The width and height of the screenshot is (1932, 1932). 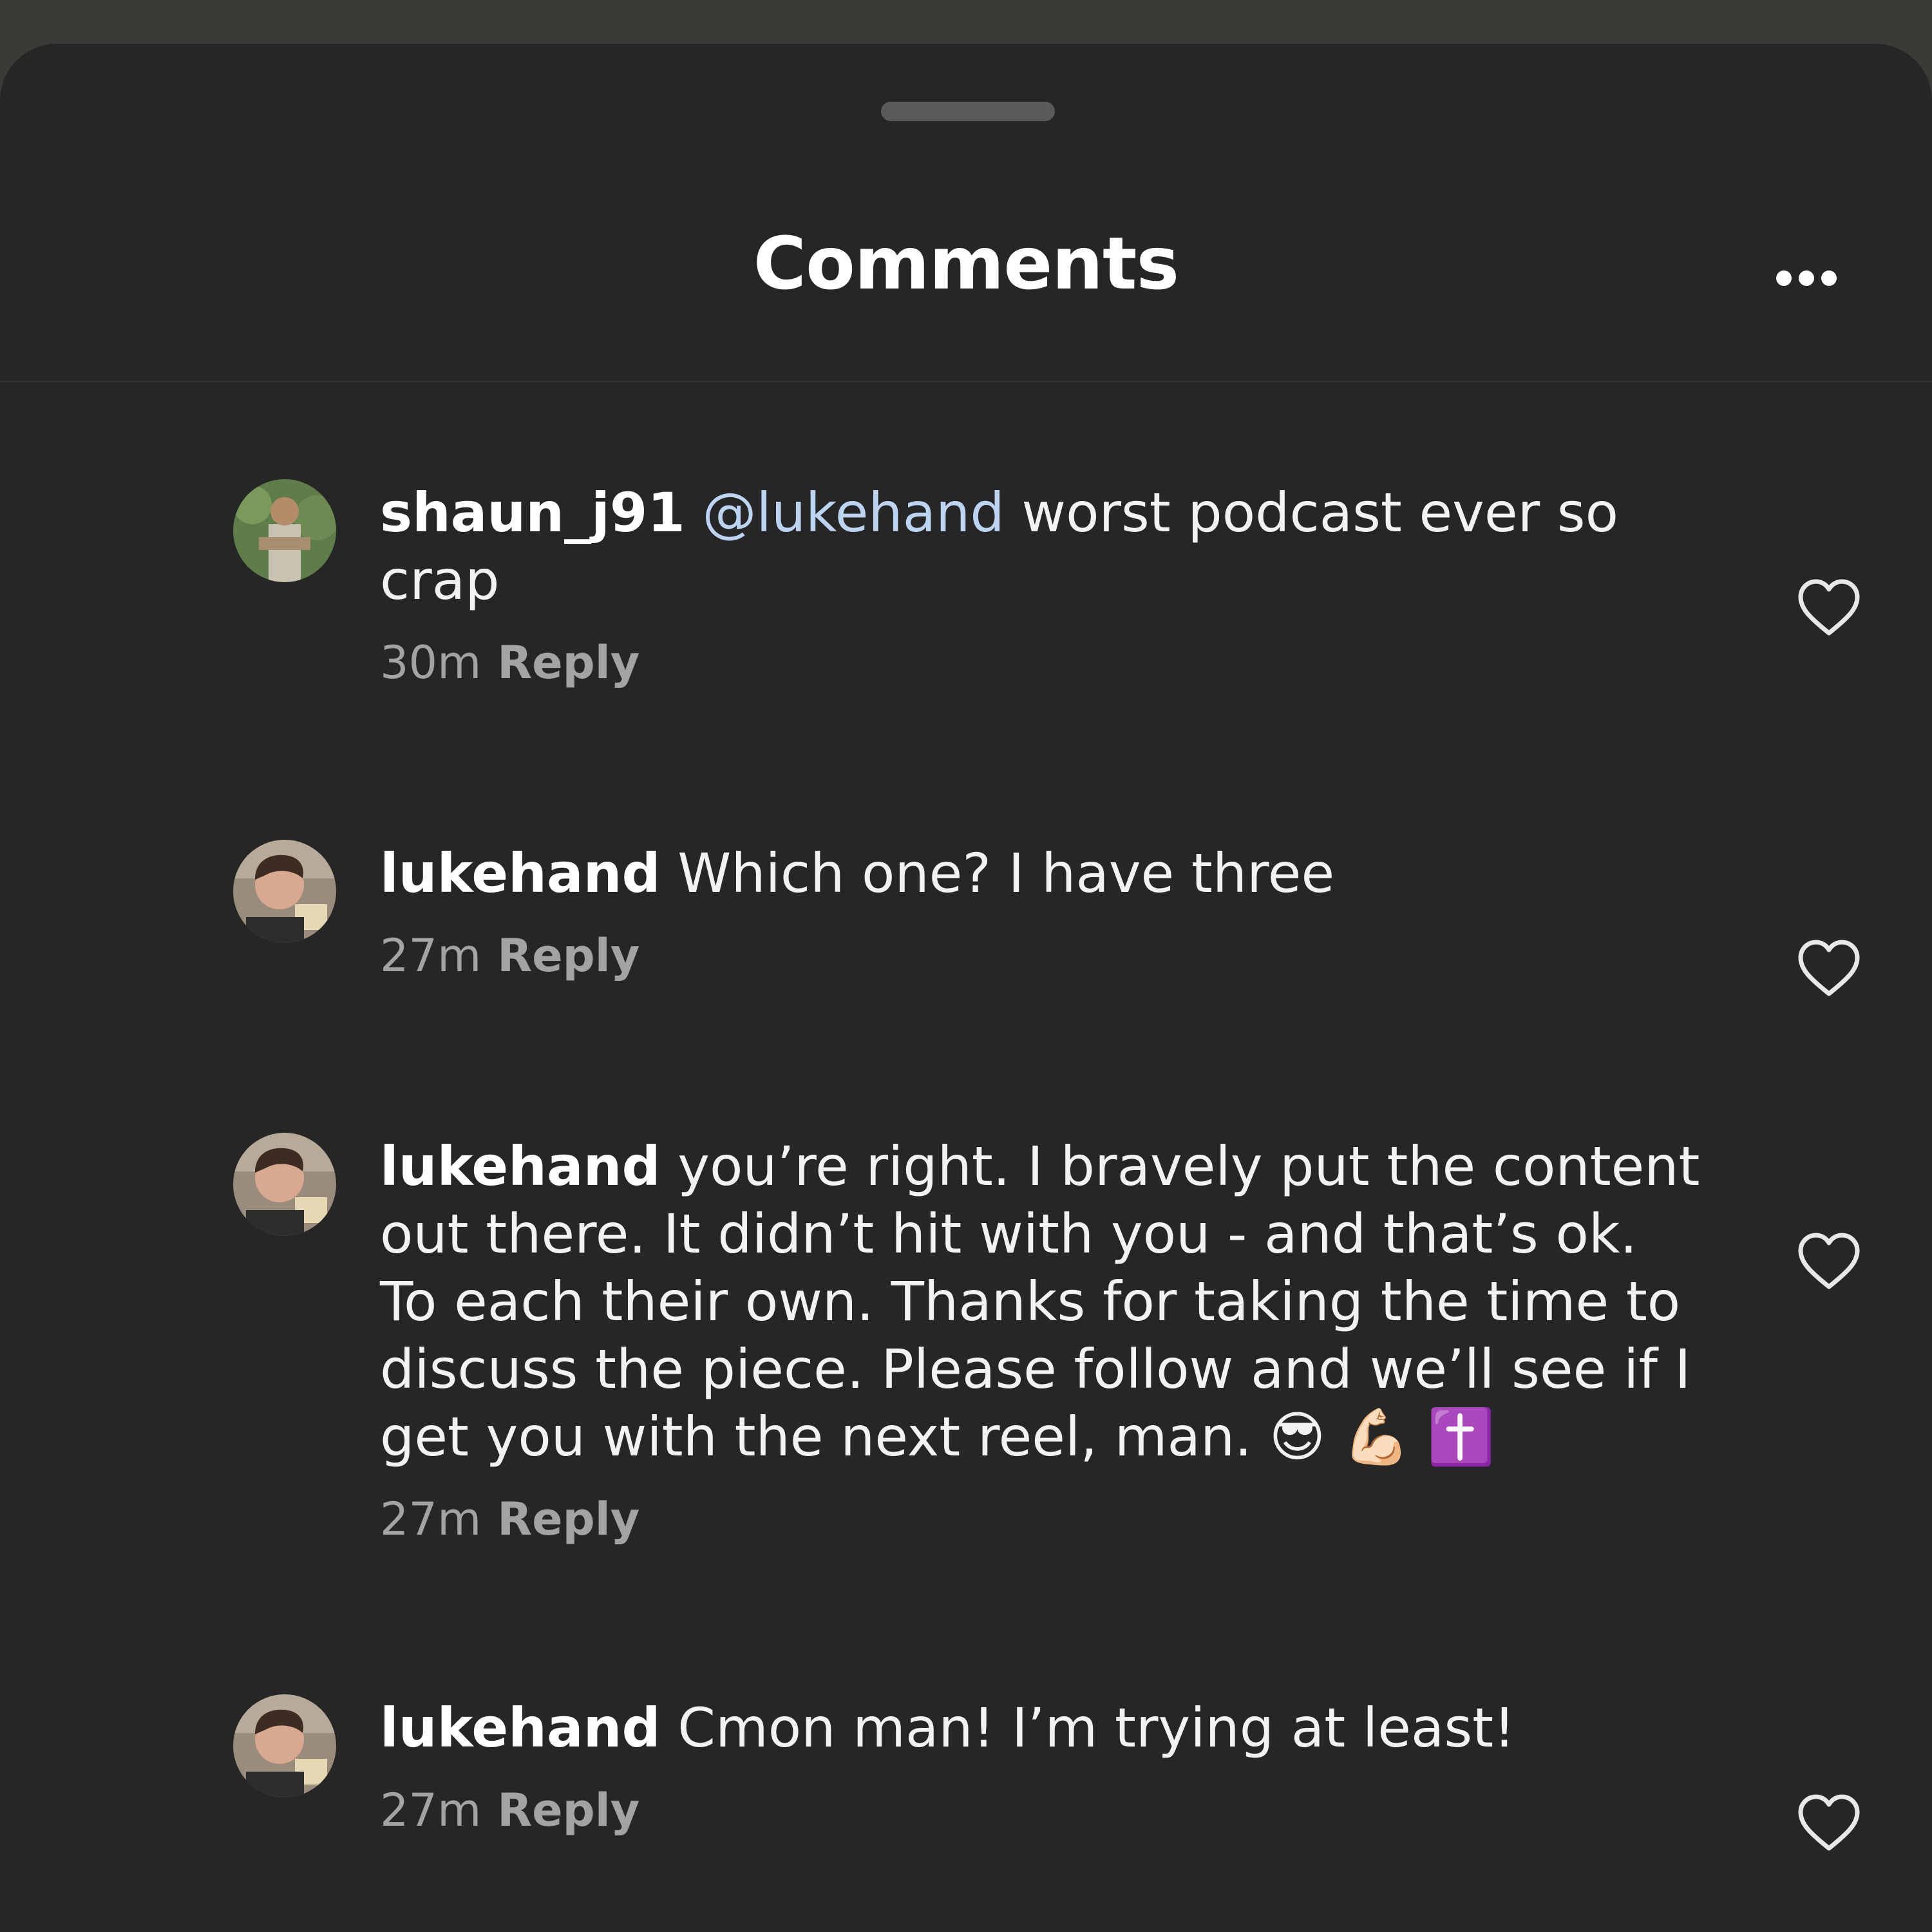 I want to click on sheet-title: Comments, so click(x=966, y=264).